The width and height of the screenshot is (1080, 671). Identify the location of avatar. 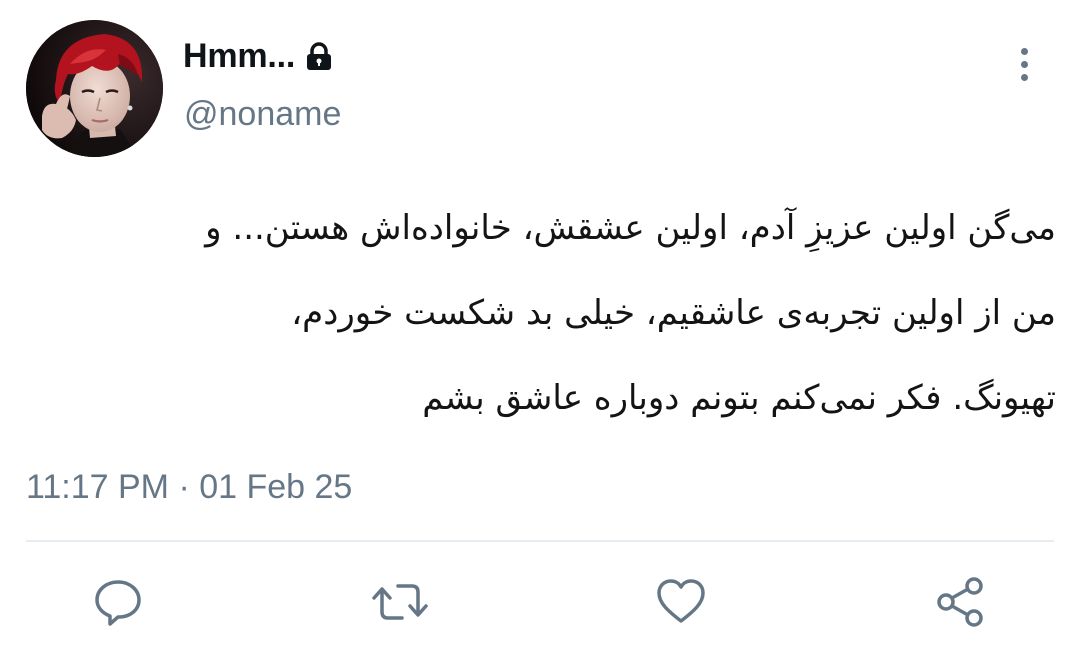
(94, 88).